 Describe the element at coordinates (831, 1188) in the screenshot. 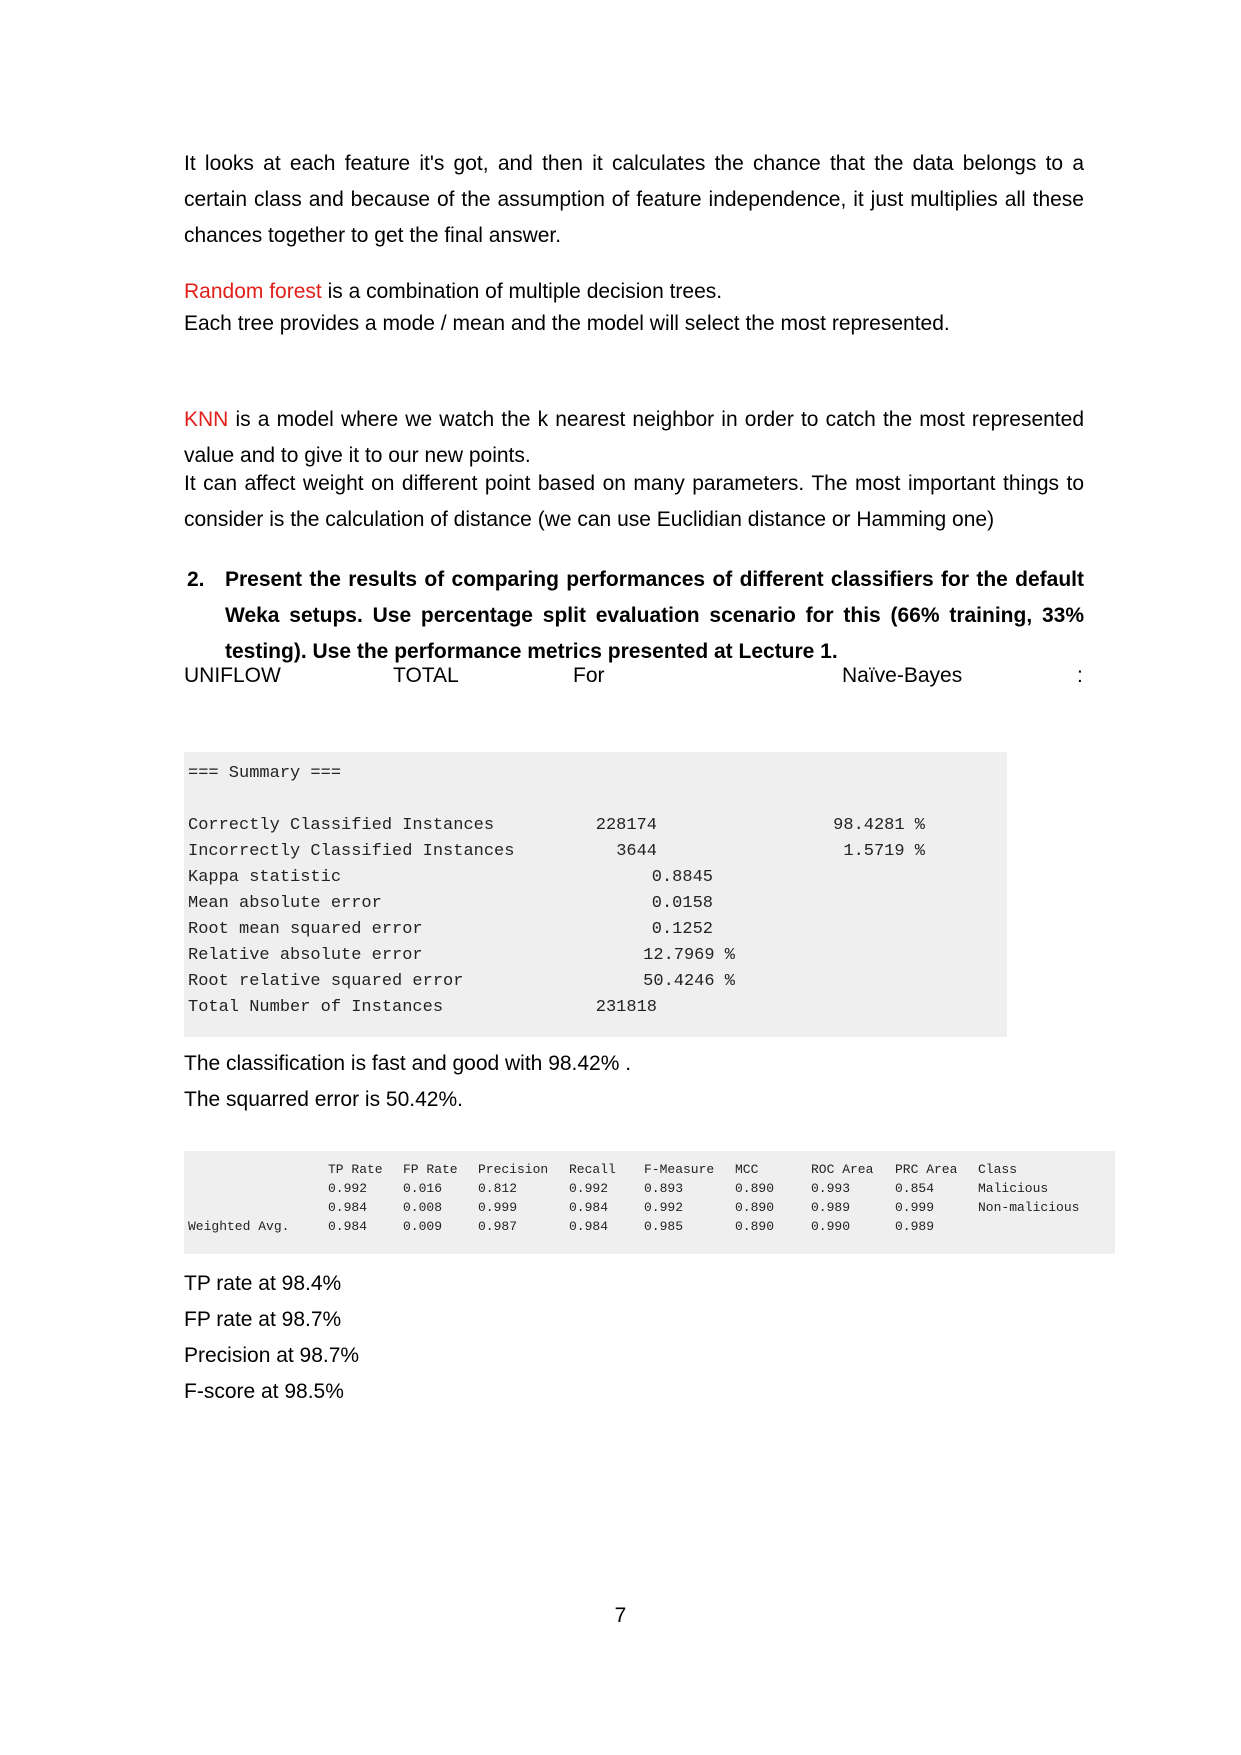

I see `acc-cell: 0.993` at that location.